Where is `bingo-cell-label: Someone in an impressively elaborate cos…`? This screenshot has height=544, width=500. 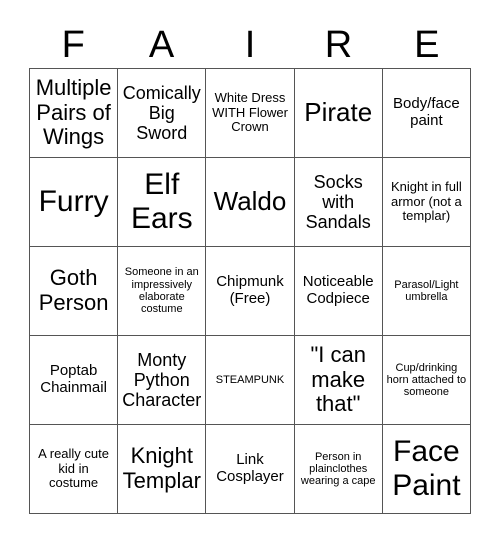 bingo-cell-label: Someone in an impressively elaborate cos… is located at coordinates (161, 291).